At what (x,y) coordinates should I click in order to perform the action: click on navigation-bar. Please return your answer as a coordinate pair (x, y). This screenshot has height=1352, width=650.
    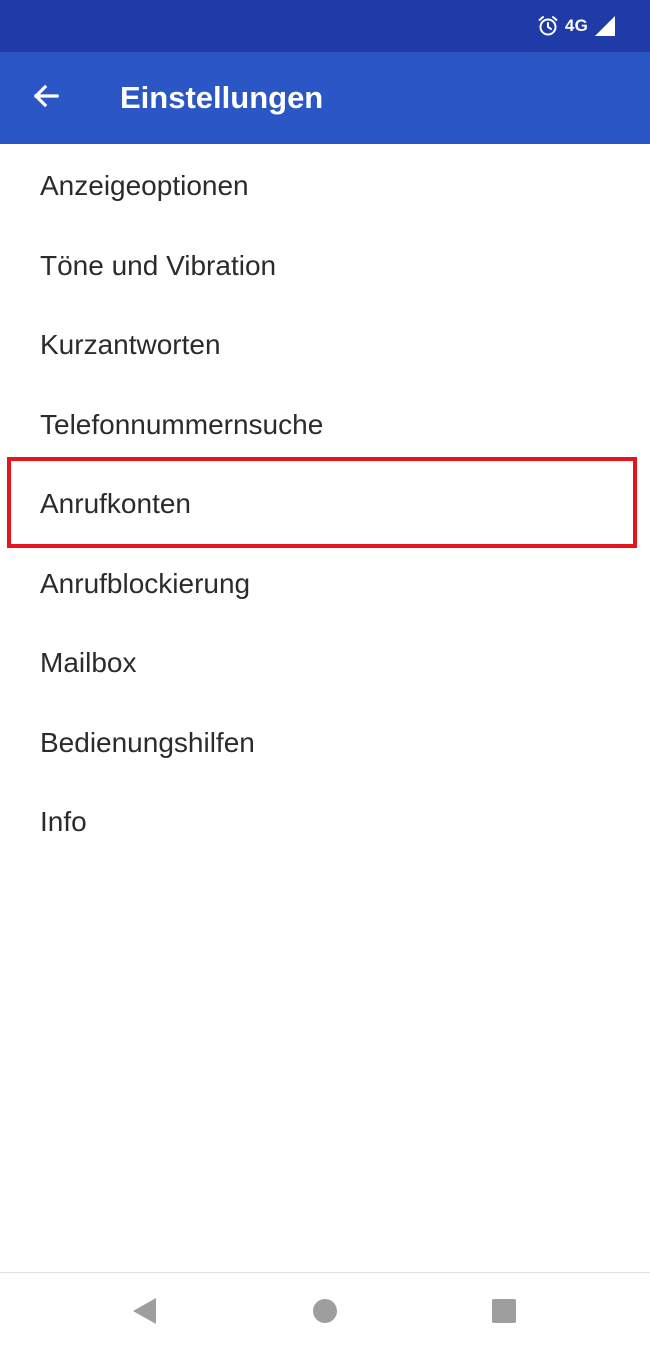
    Looking at the image, I should click on (325, 1312).